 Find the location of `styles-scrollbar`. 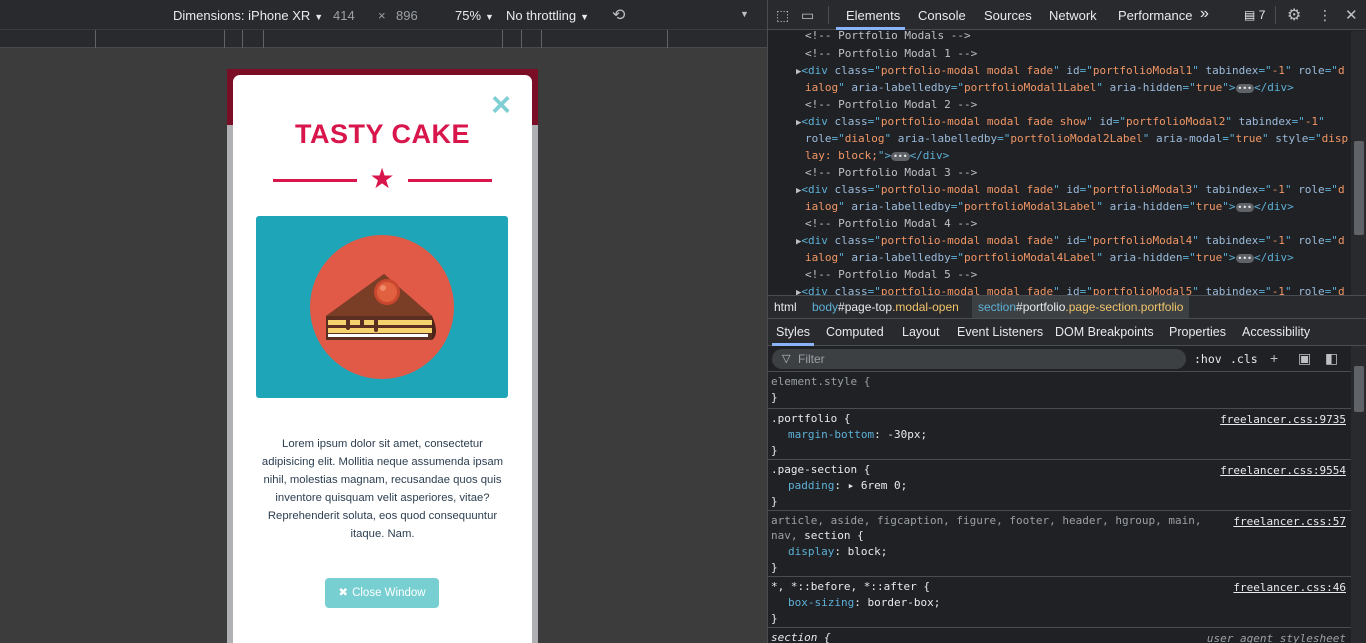

styles-scrollbar is located at coordinates (1358, 494).